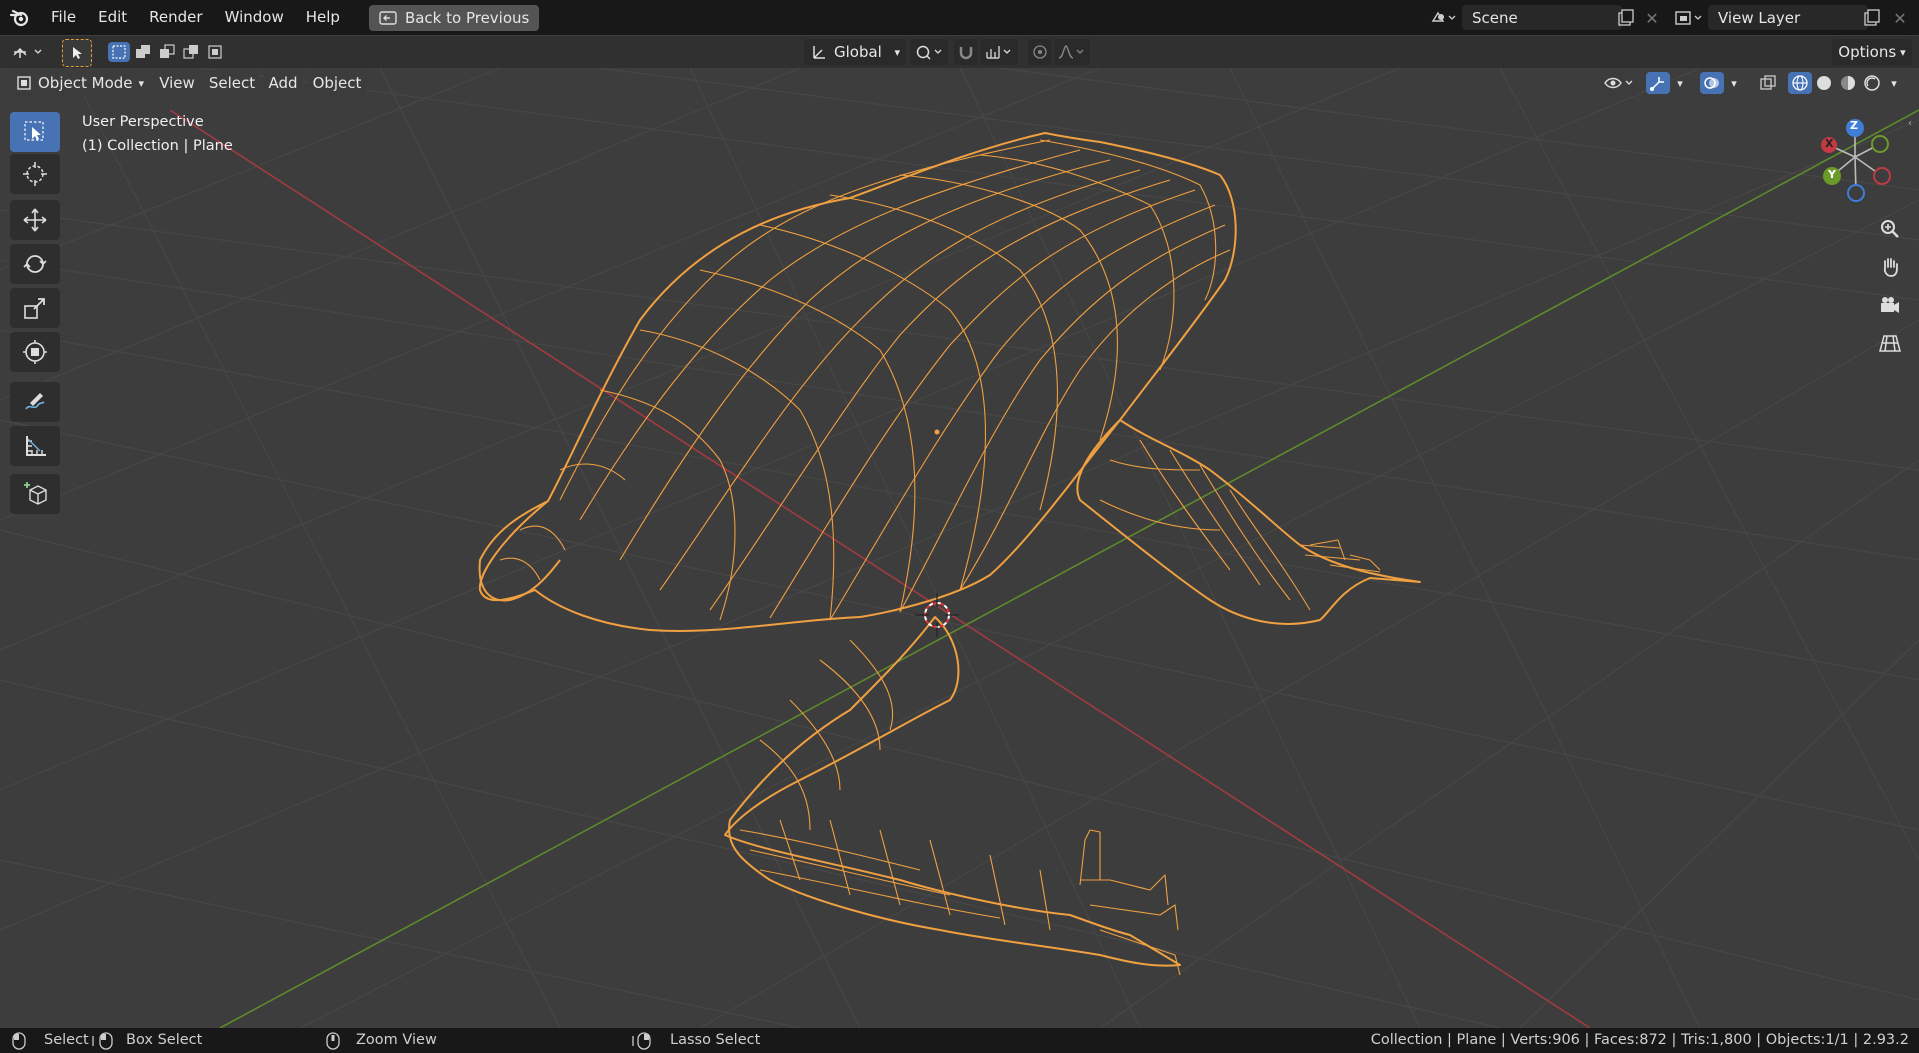  I want to click on scene-type-icon, so click(1443, 18).